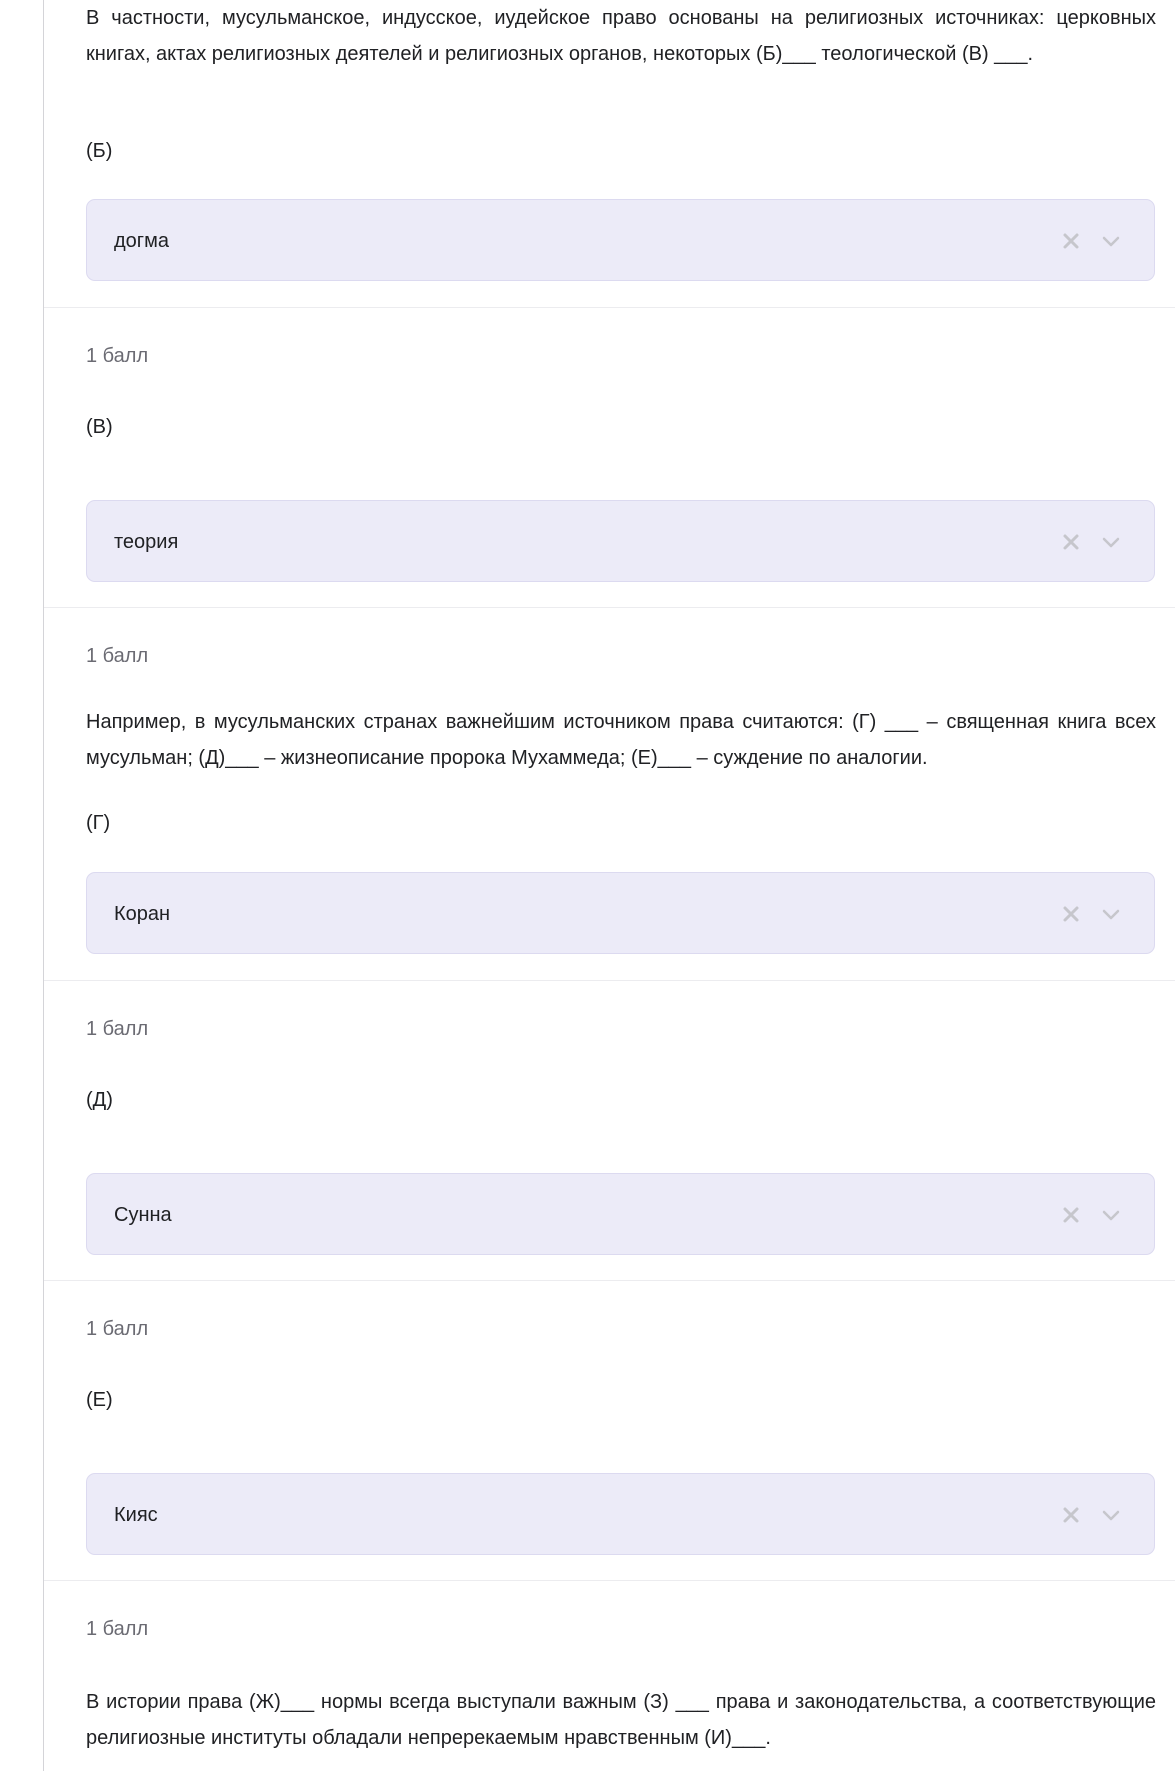 This screenshot has height=1771, width=1175. I want to click on blank-label-b: (Б), so click(99, 151).